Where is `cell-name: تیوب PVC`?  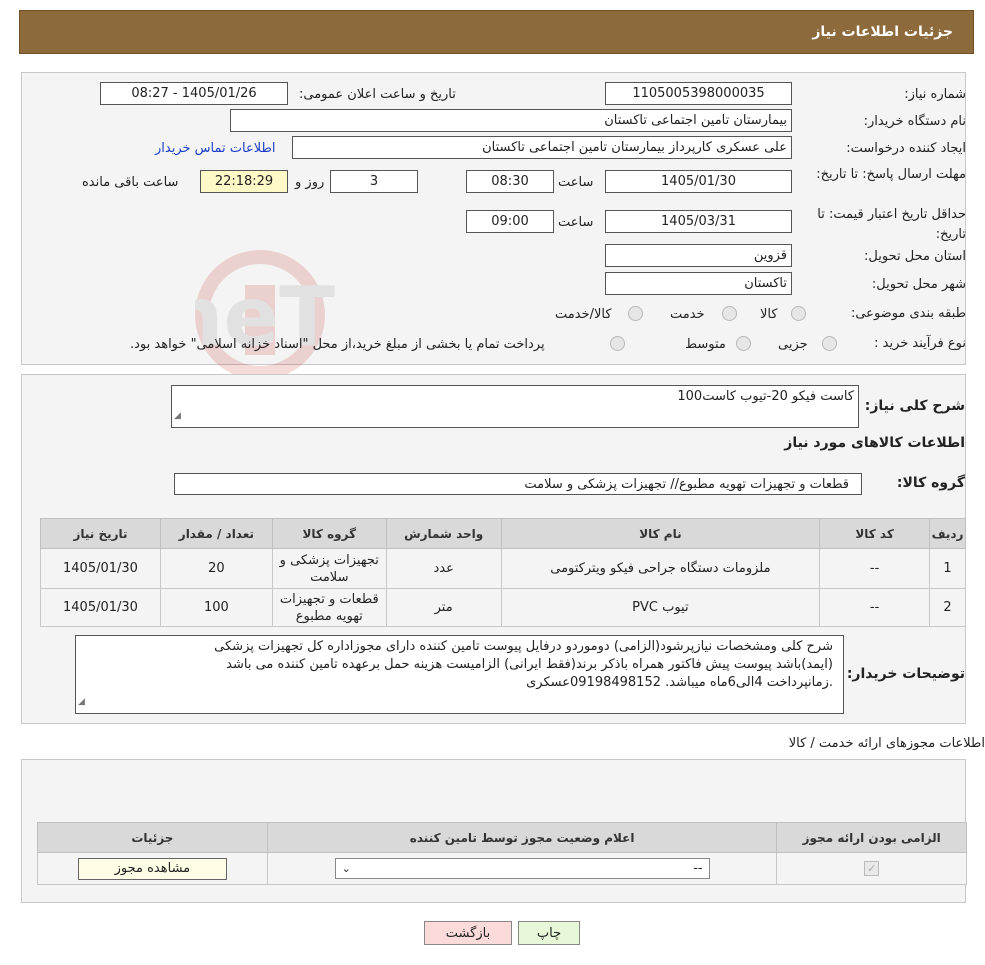
cell-name: تیوب PVC is located at coordinates (660, 607).